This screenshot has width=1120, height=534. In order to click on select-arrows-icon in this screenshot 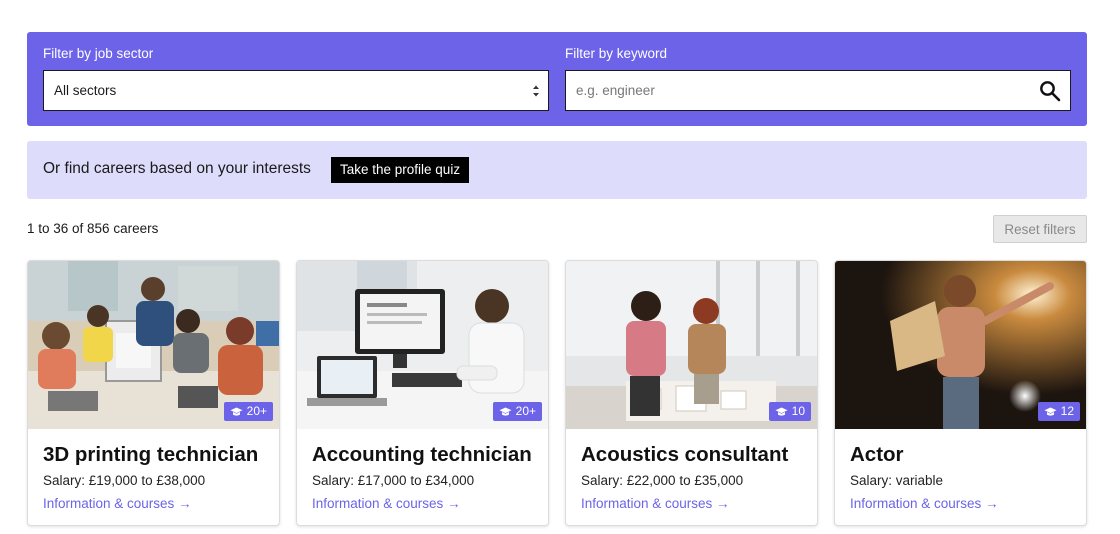, I will do `click(536, 91)`.